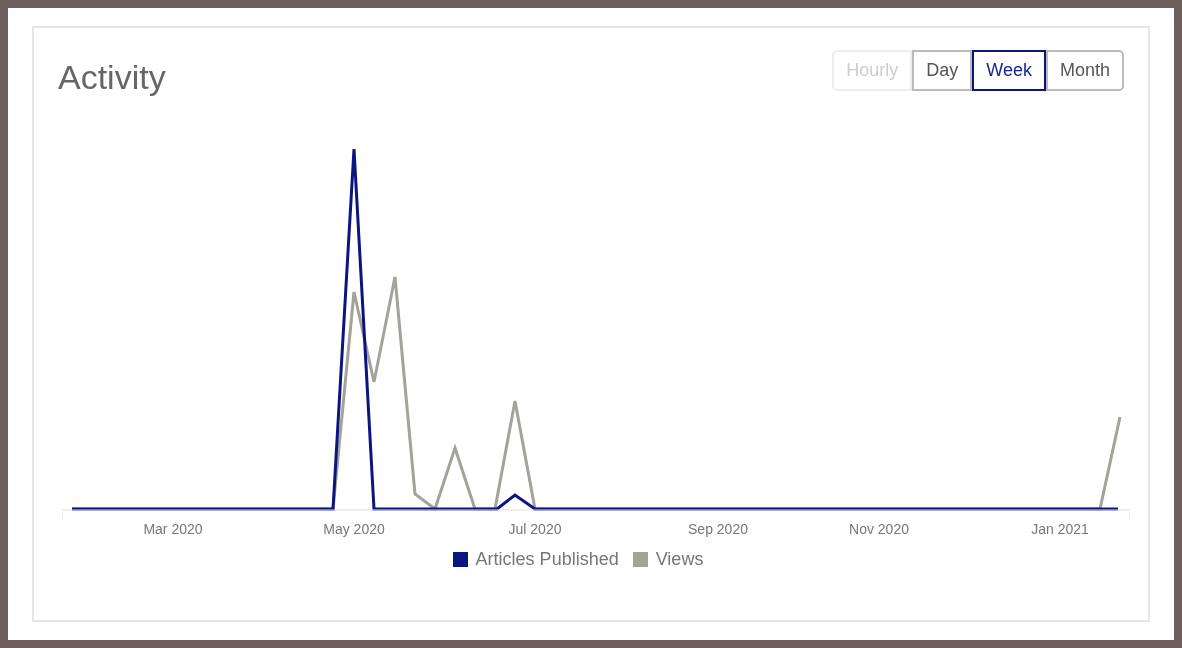 This screenshot has width=1182, height=648. What do you see at coordinates (1084, 70) in the screenshot?
I see `range-button: Month` at bounding box center [1084, 70].